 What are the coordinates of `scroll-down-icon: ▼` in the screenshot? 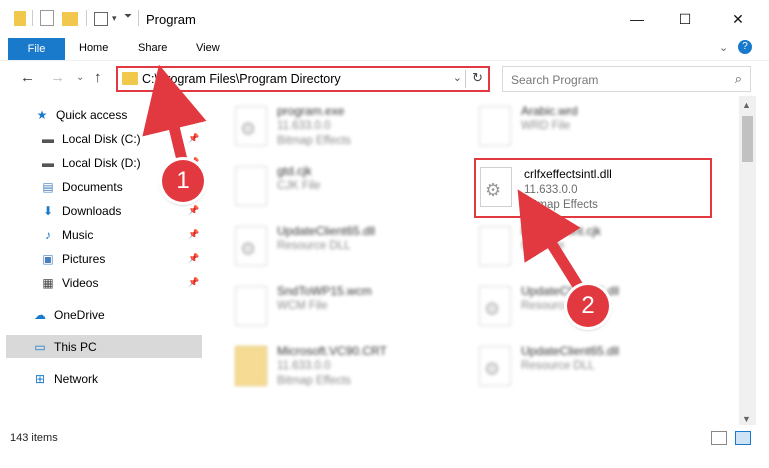 It's located at (746, 419).